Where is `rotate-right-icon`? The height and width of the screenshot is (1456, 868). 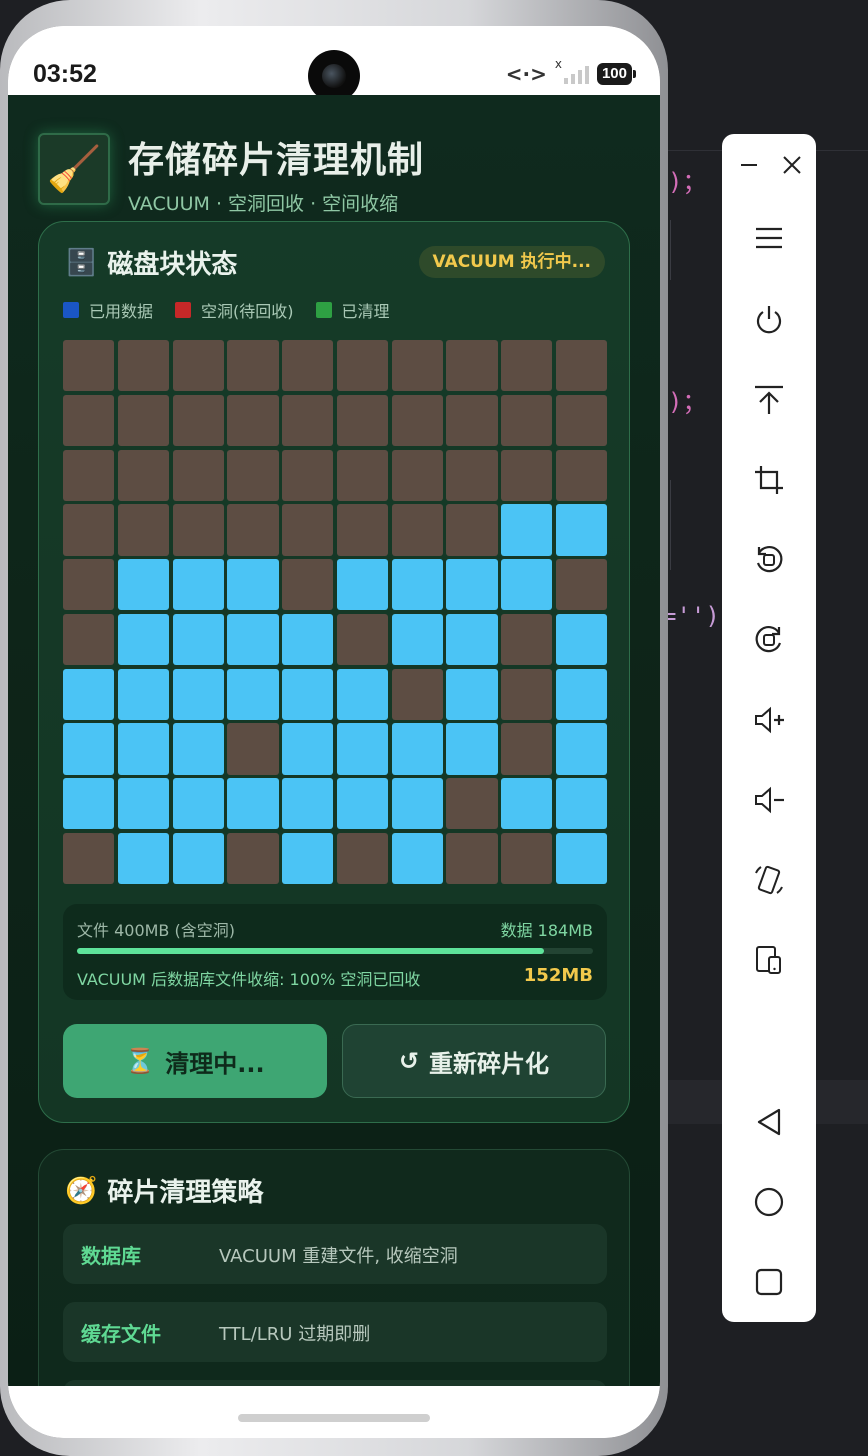 rotate-right-icon is located at coordinates (769, 640).